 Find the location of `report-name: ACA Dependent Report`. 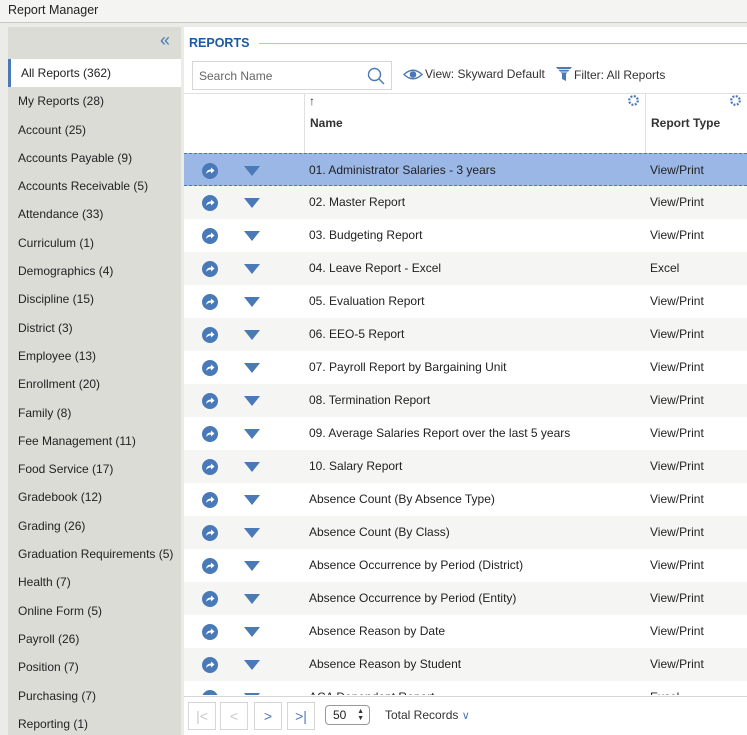

report-name: ACA Dependent Report is located at coordinates (371, 692).